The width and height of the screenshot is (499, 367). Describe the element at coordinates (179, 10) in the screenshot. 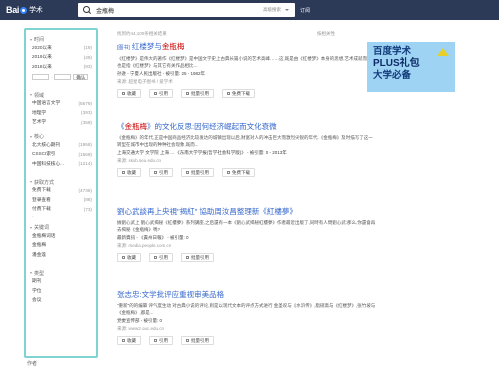

I see `search-input: 金瓶梅` at that location.